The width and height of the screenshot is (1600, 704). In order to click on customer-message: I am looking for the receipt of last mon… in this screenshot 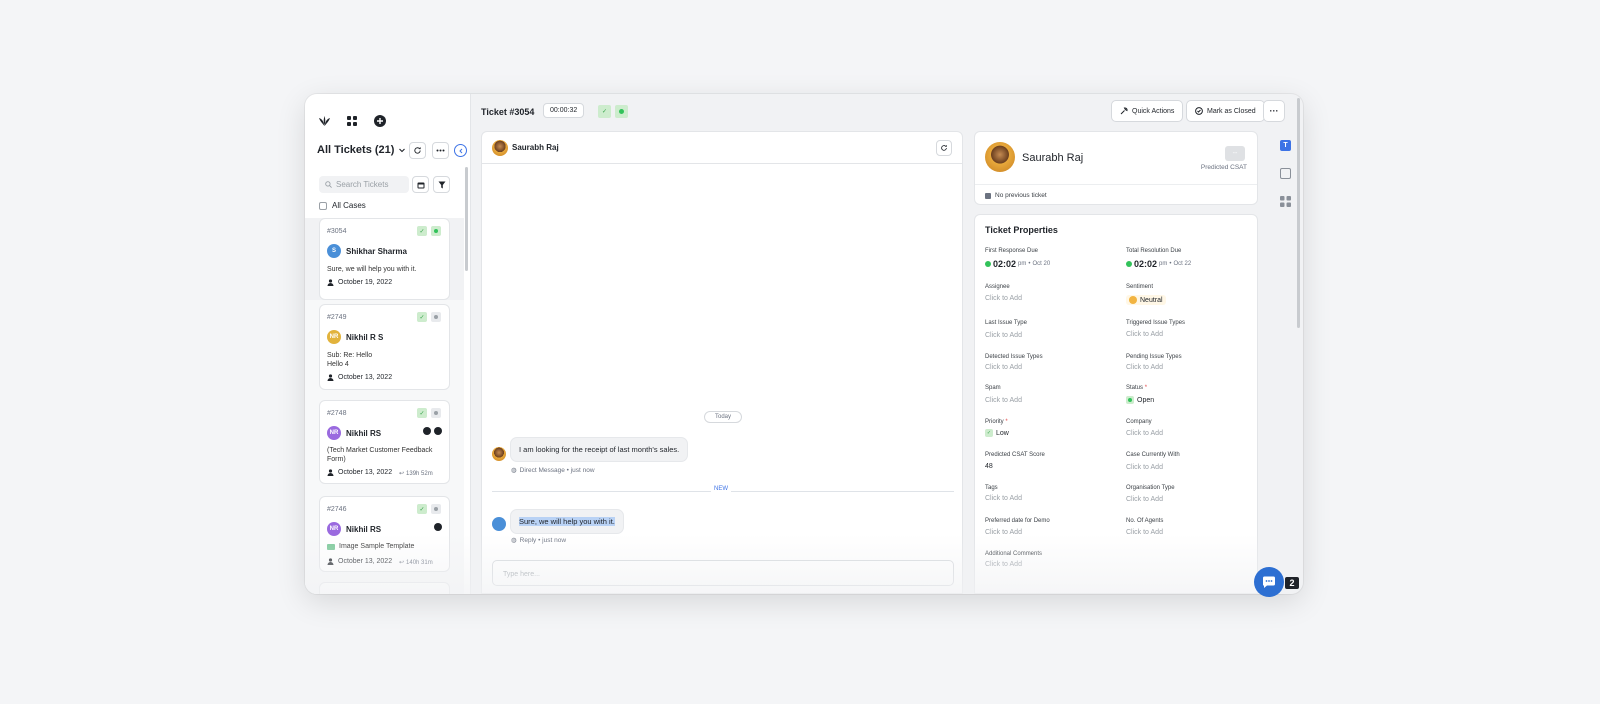, I will do `click(599, 449)`.